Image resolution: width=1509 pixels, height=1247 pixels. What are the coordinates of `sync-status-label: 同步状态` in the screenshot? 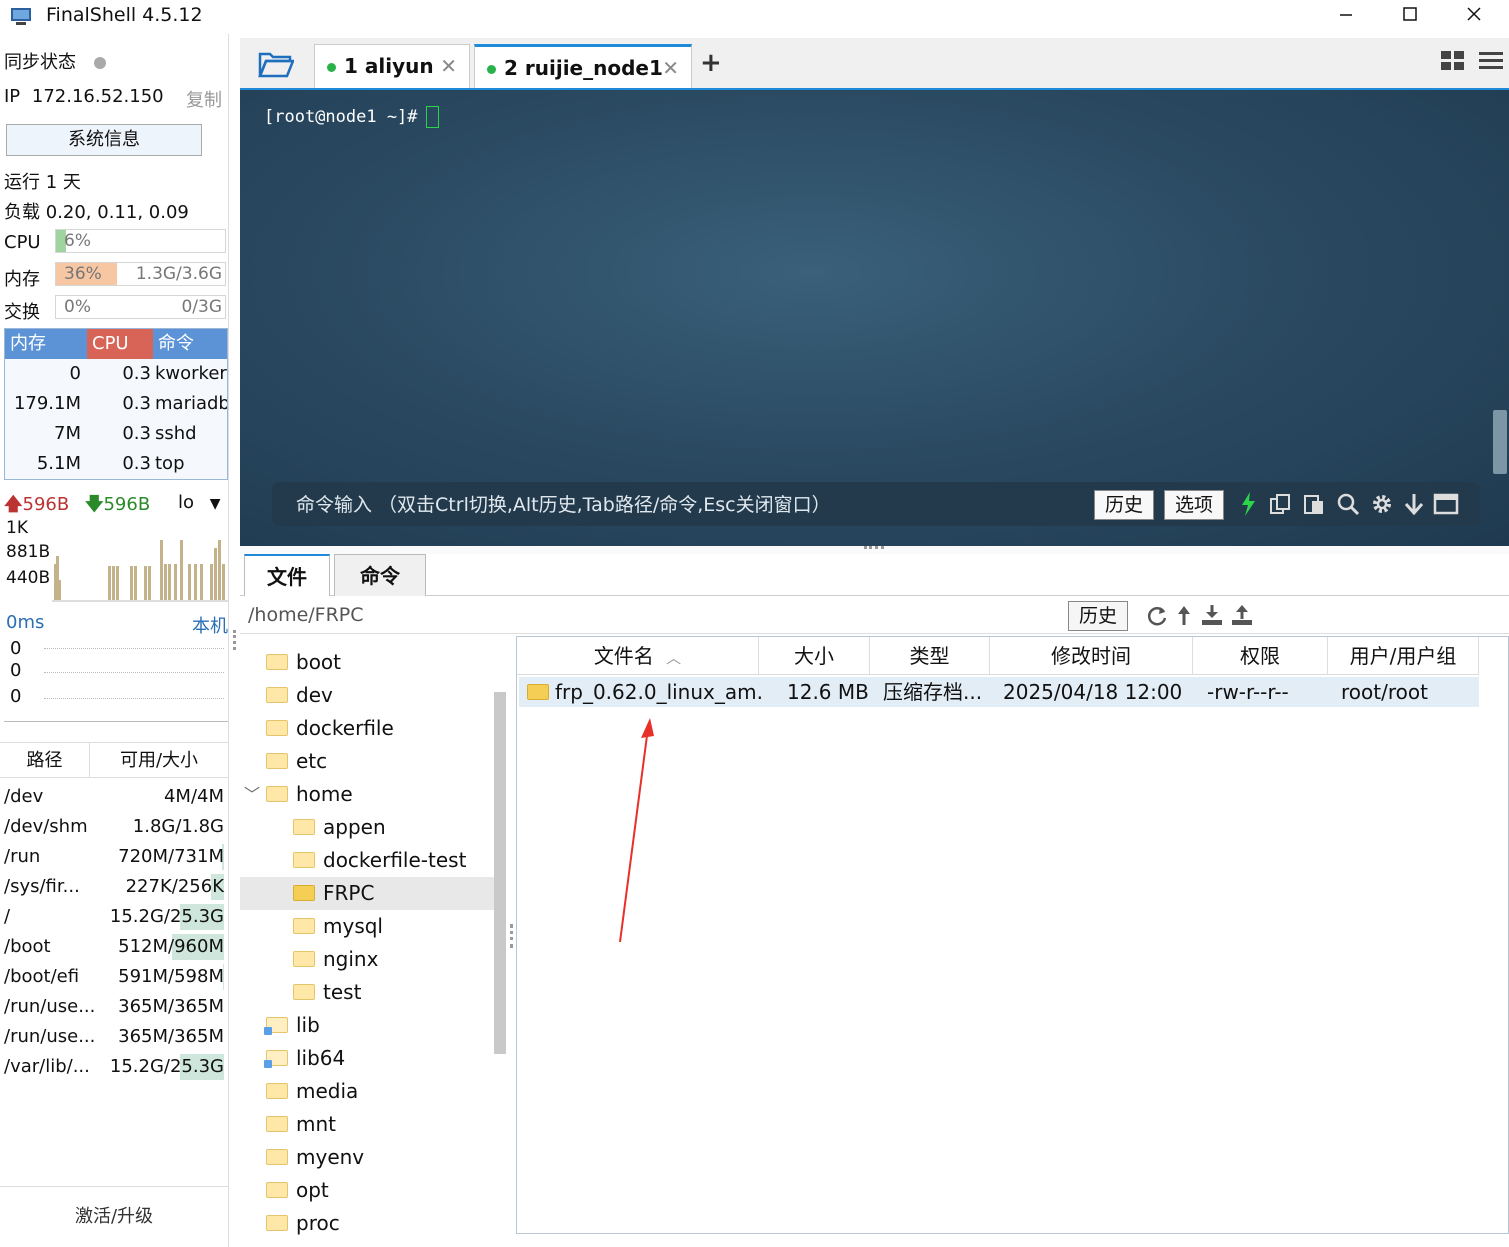 It's located at (40, 62).